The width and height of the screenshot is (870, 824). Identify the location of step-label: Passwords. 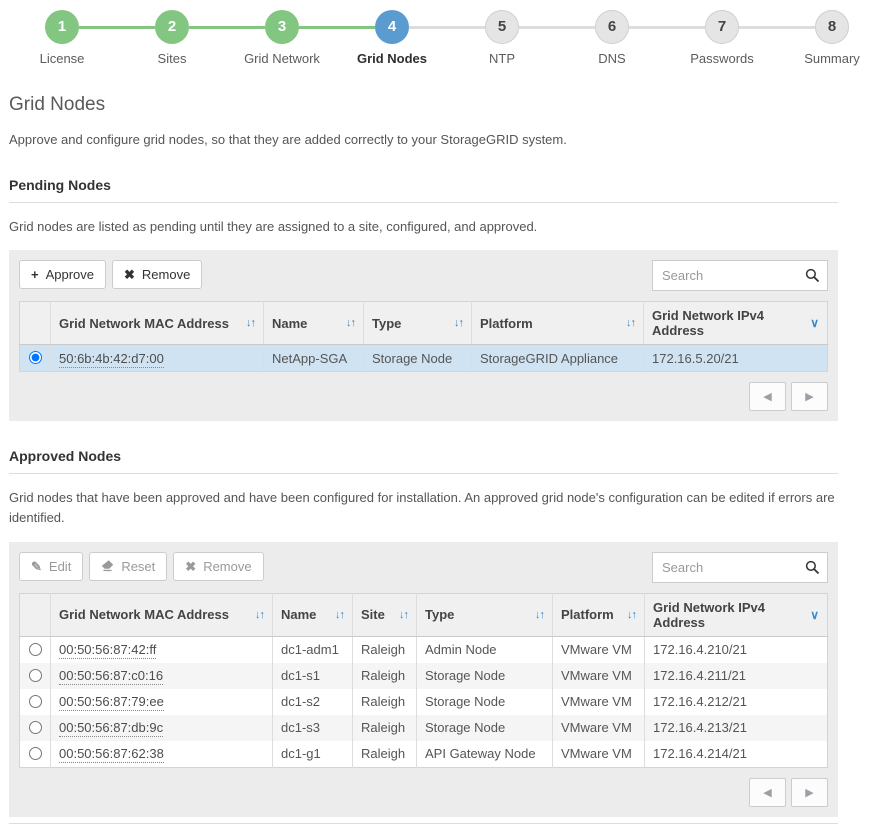
(722, 58).